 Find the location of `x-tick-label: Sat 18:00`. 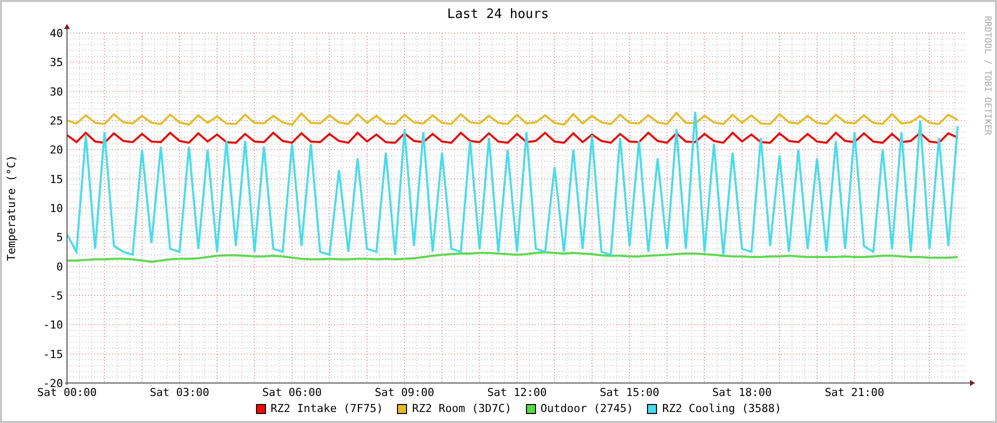

x-tick-label: Sat 18:00 is located at coordinates (742, 392).